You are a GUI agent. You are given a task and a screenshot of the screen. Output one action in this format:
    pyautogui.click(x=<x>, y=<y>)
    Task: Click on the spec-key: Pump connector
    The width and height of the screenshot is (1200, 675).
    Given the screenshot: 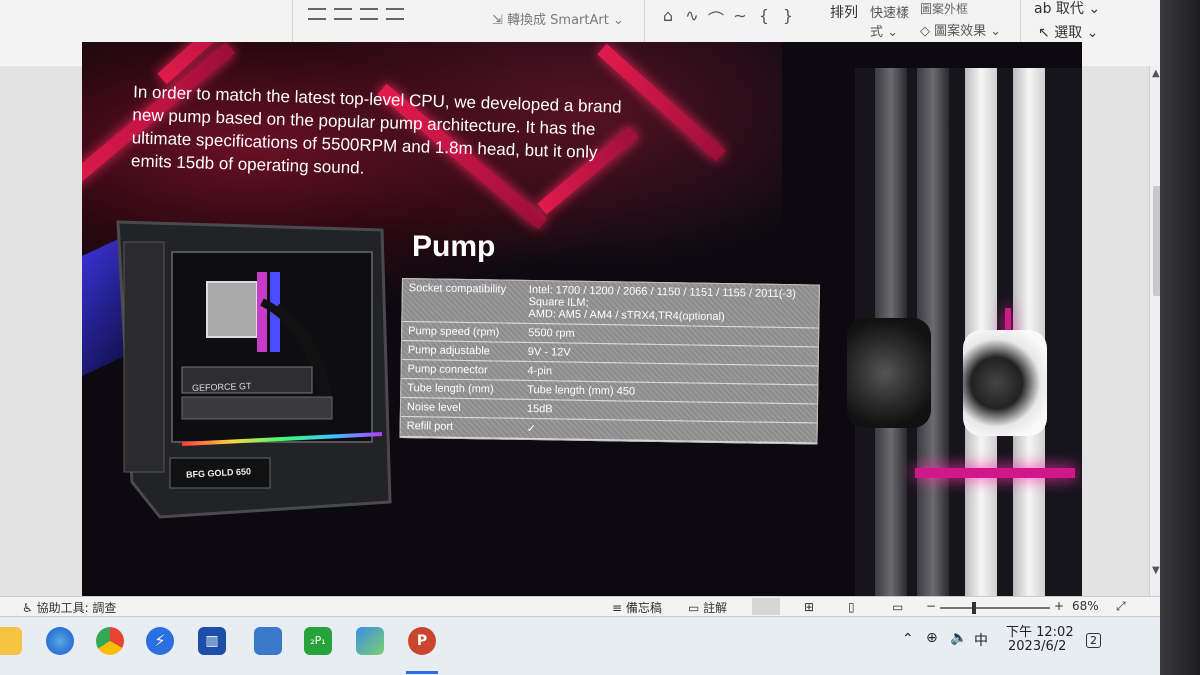 What is the action you would take?
    pyautogui.click(x=447, y=370)
    